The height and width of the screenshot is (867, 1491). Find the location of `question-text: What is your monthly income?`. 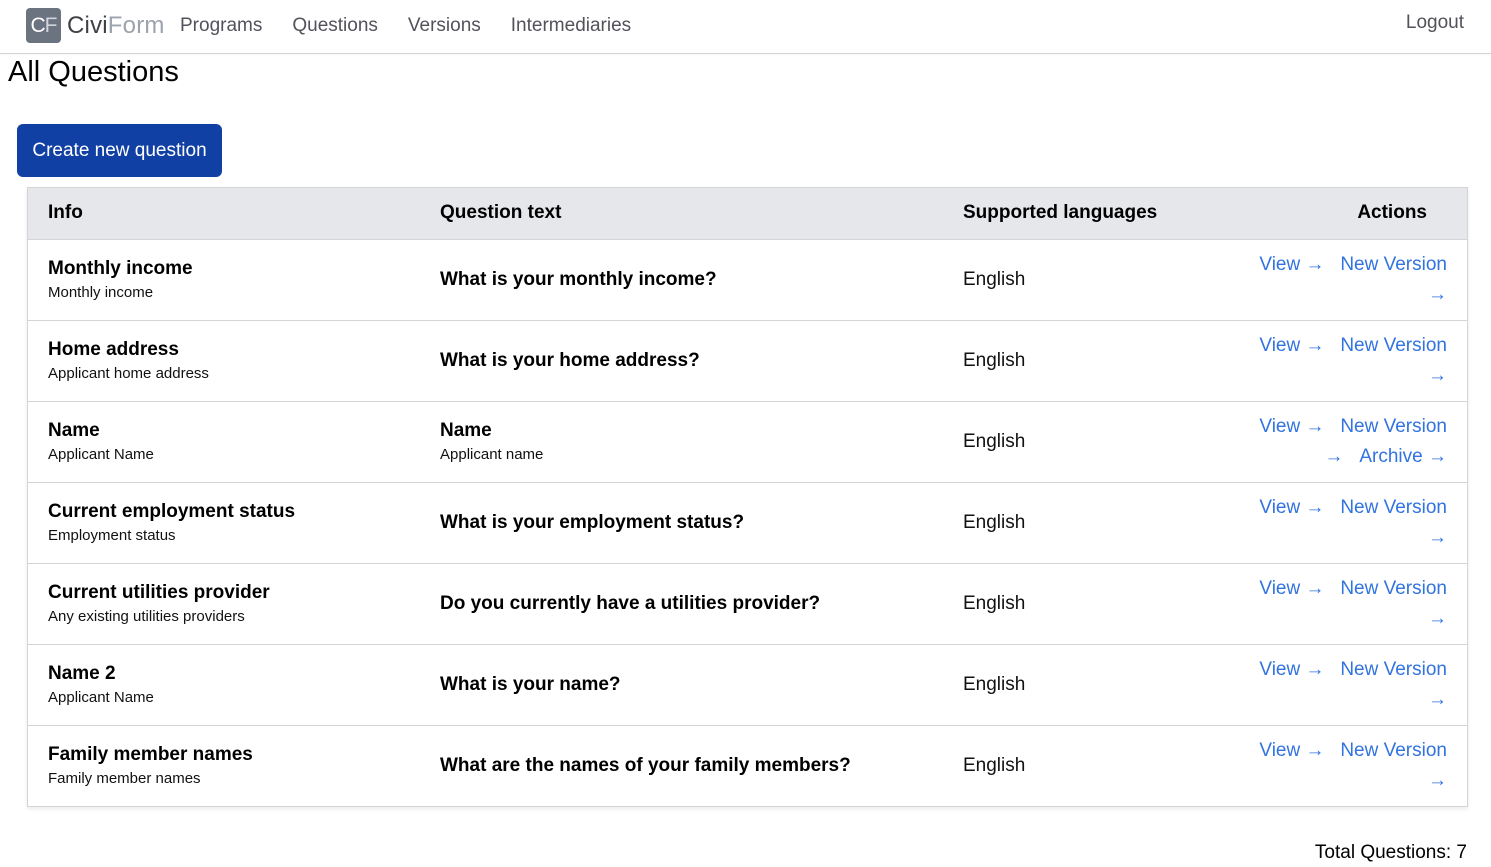

question-text: What is your monthly income? is located at coordinates (578, 279).